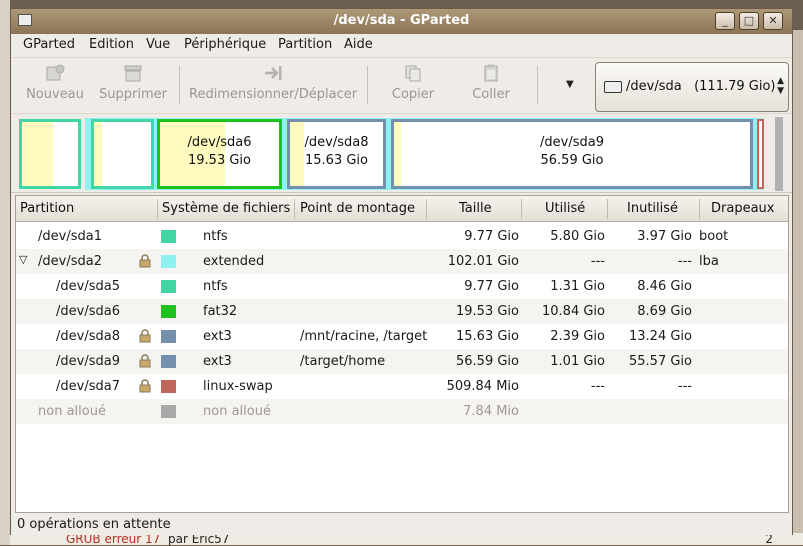  Describe the element at coordinates (226, 208) in the screenshot. I see `column-header-filesystem: Système de fichiers` at that location.